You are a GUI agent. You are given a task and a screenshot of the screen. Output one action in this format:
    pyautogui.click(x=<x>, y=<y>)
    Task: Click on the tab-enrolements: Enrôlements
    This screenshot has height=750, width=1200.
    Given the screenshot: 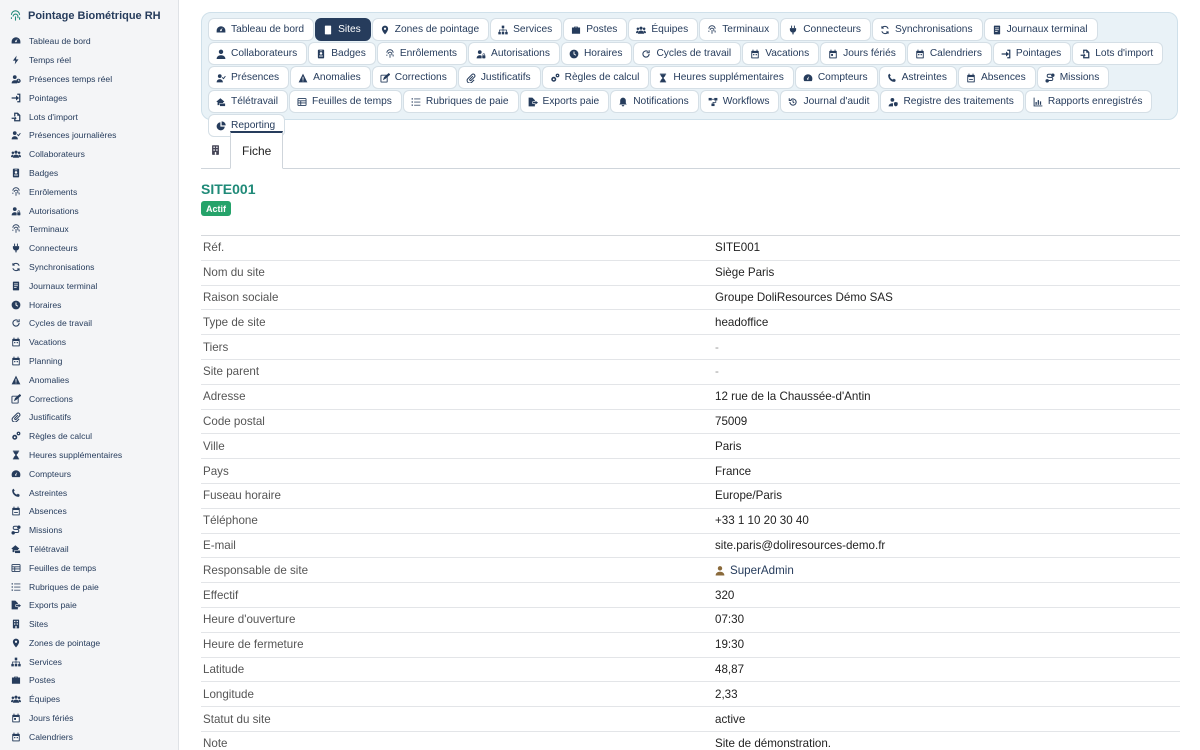 What is the action you would take?
    pyautogui.click(x=422, y=53)
    